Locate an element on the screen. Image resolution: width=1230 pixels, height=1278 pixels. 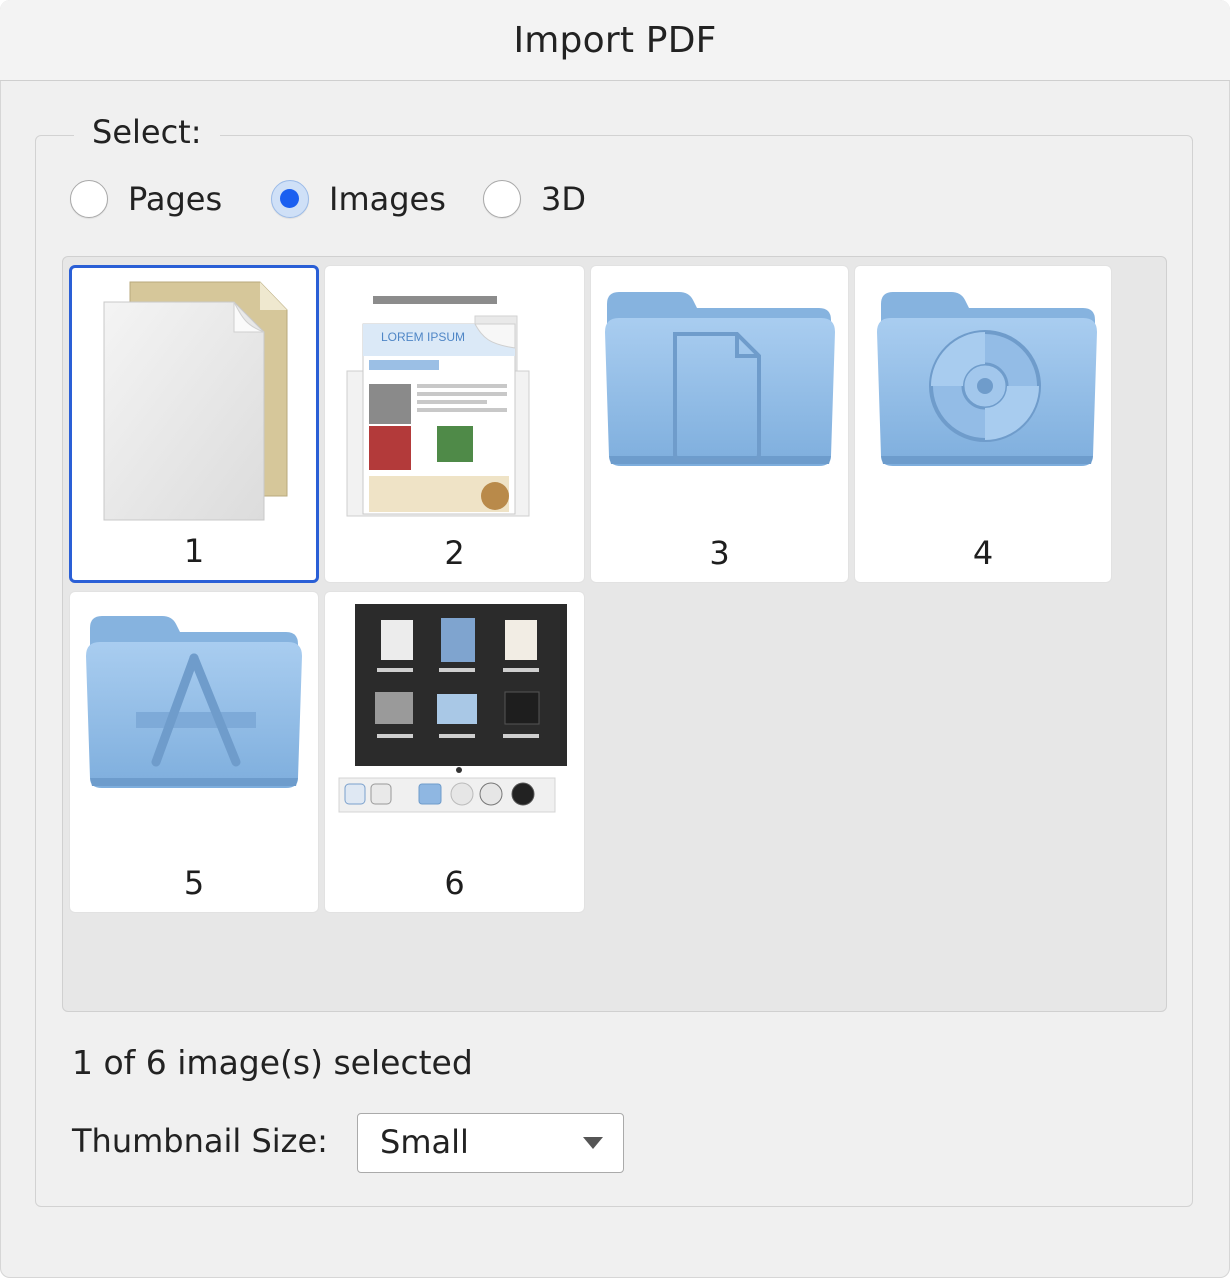
documents-folder-icon is located at coordinates (720, 379).